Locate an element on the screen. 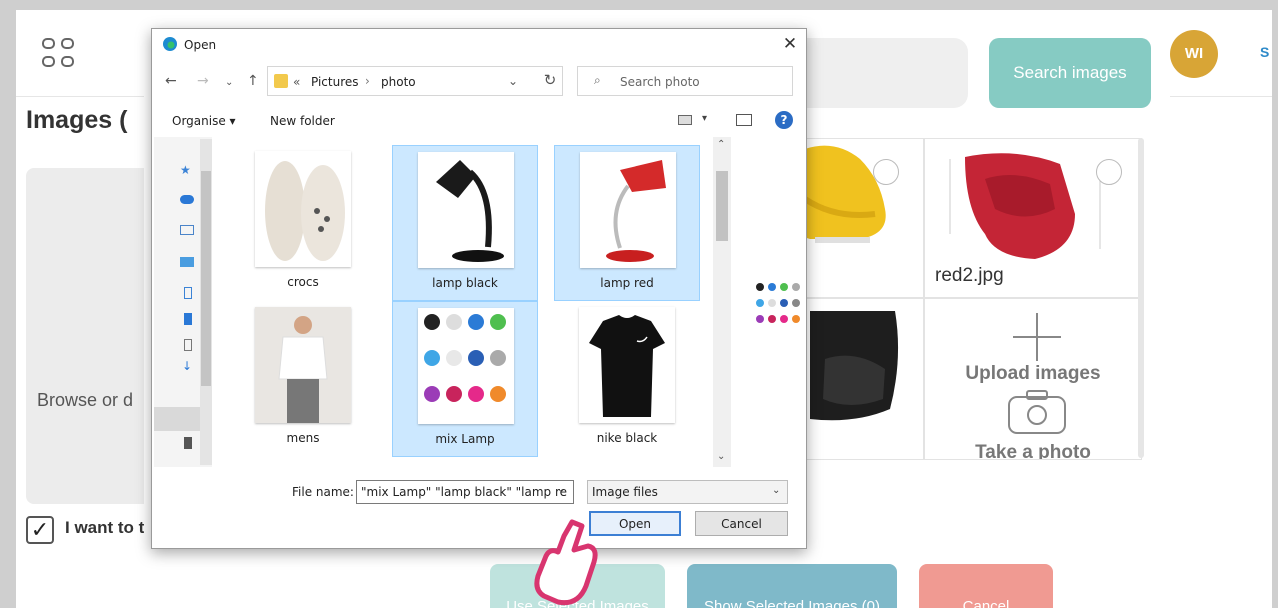 Image resolution: width=1278 pixels, height=608 pixels. upload-tile: Upload images Take a photo is located at coordinates (1033, 379).